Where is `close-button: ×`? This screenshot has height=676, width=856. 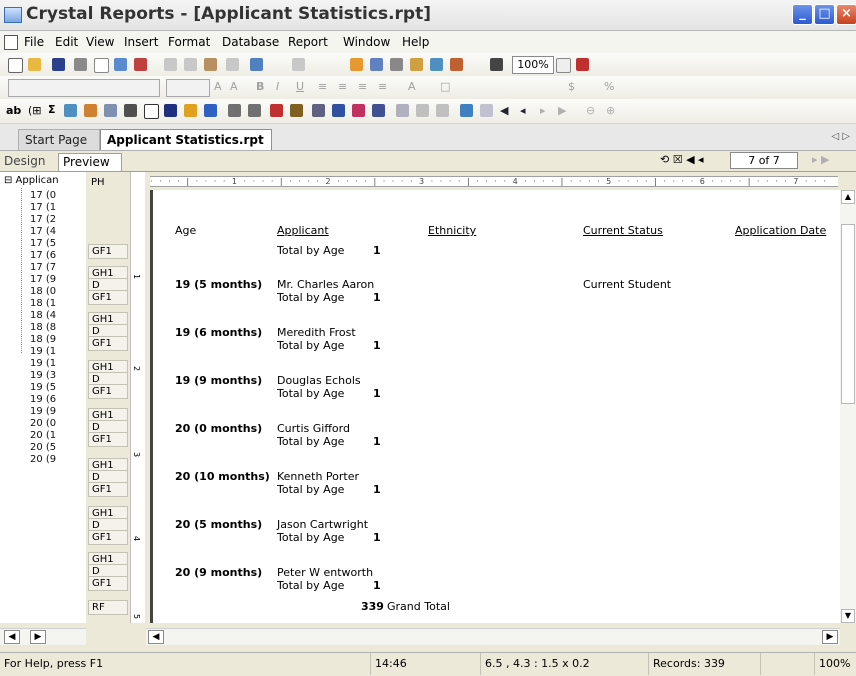
close-button: × is located at coordinates (846, 14).